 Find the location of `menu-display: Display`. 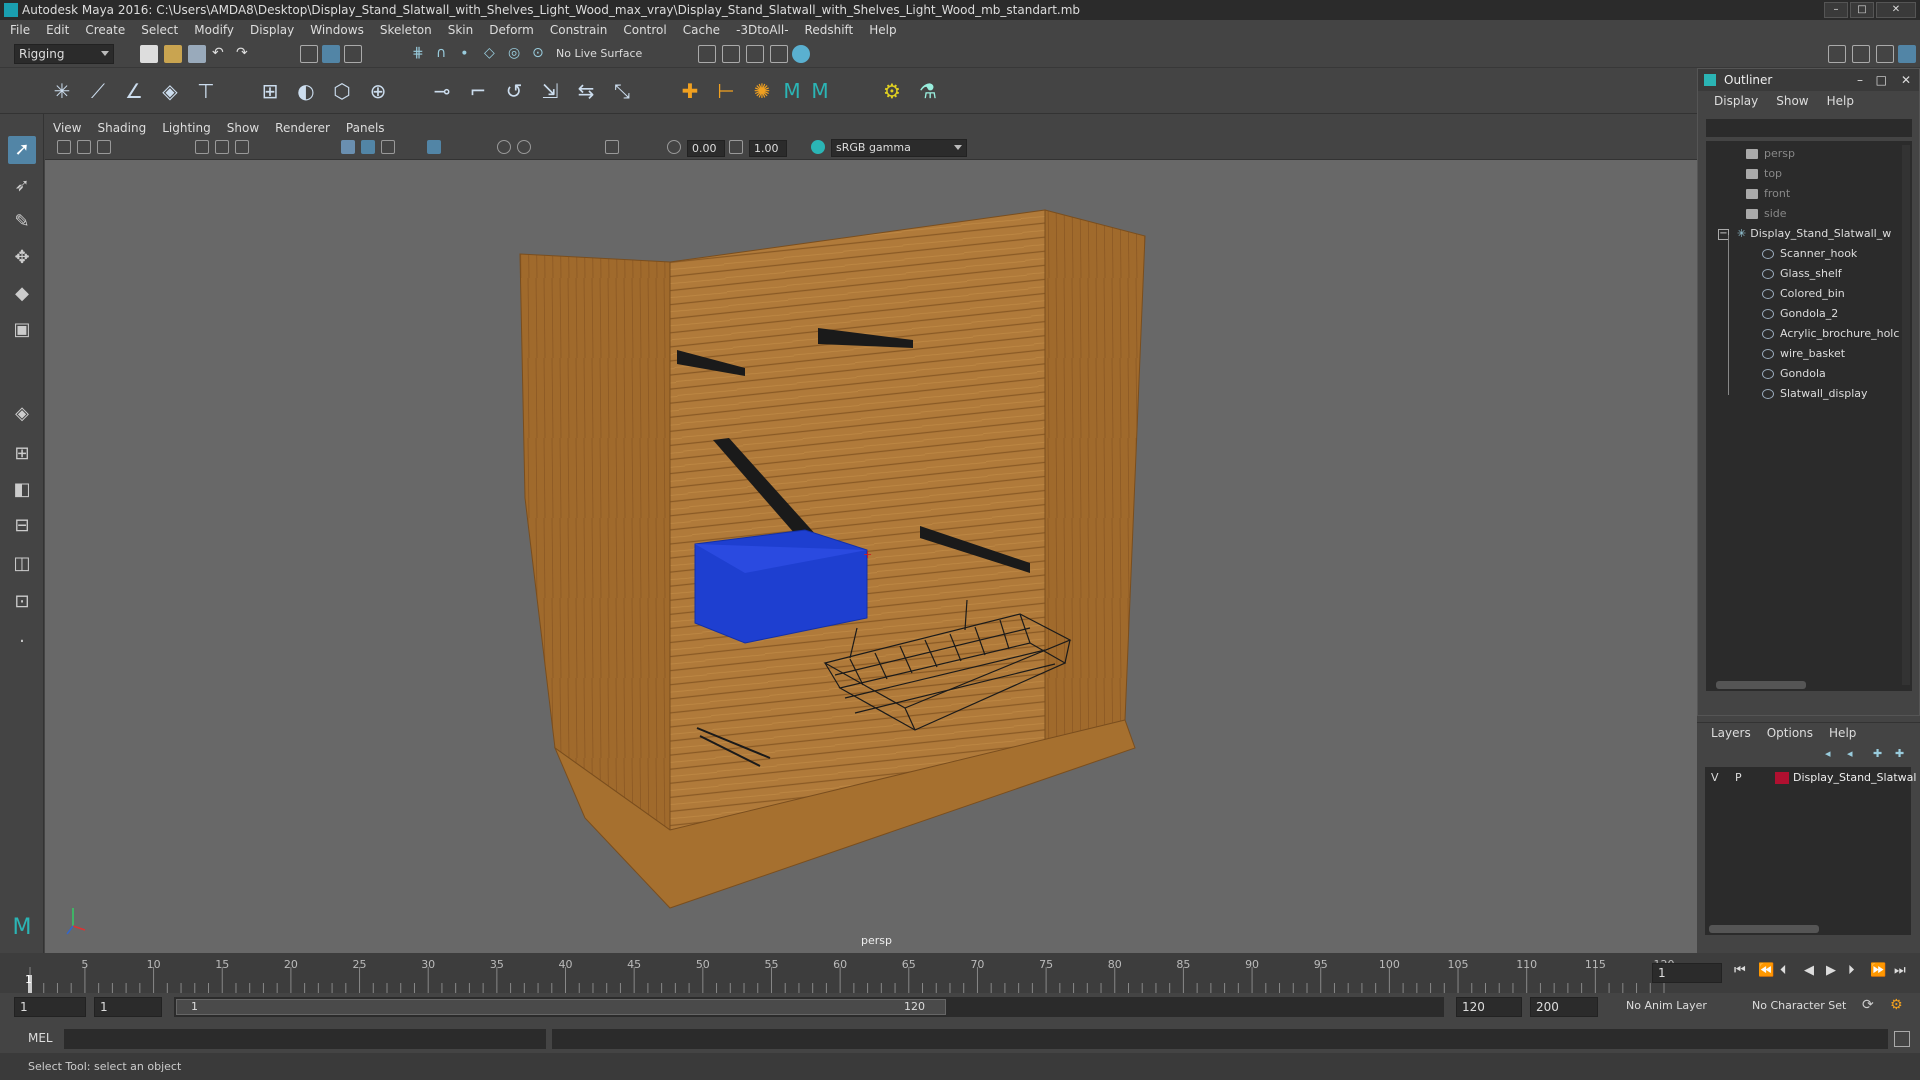

menu-display: Display is located at coordinates (272, 30).